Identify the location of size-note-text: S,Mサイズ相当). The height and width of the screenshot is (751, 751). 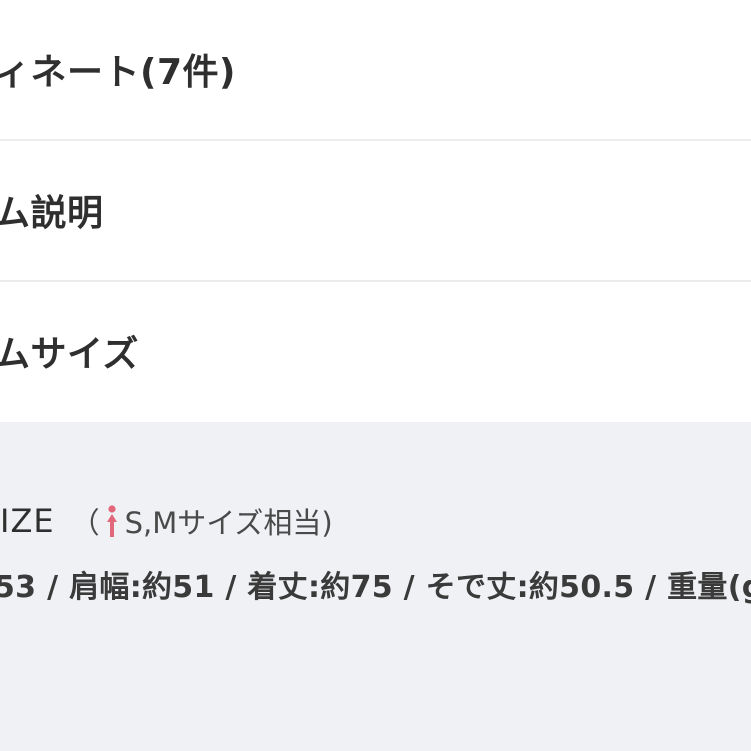
(228, 523).